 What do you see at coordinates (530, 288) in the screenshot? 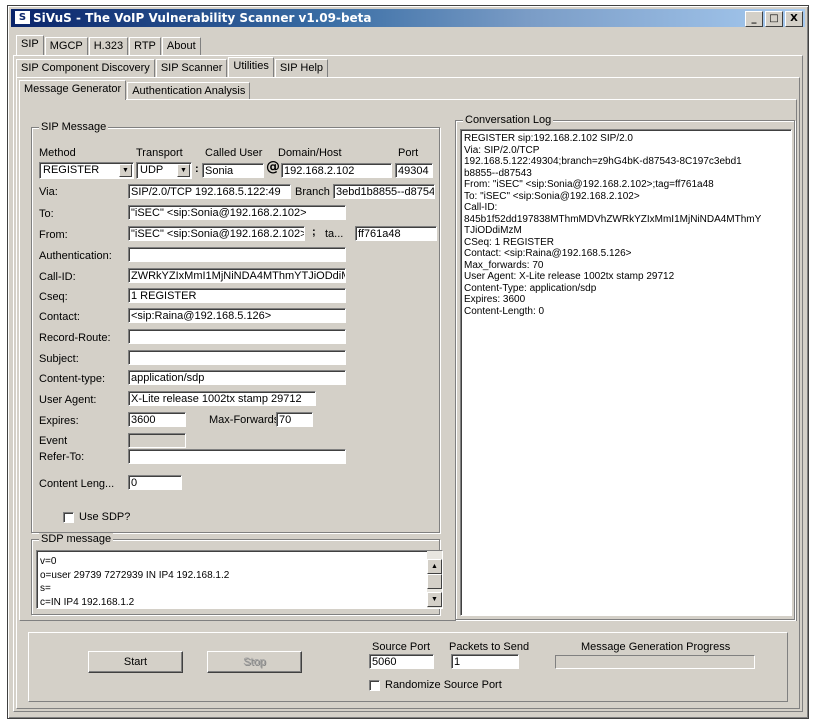
I see `log-line: Content-Type: application/sdp` at bounding box center [530, 288].